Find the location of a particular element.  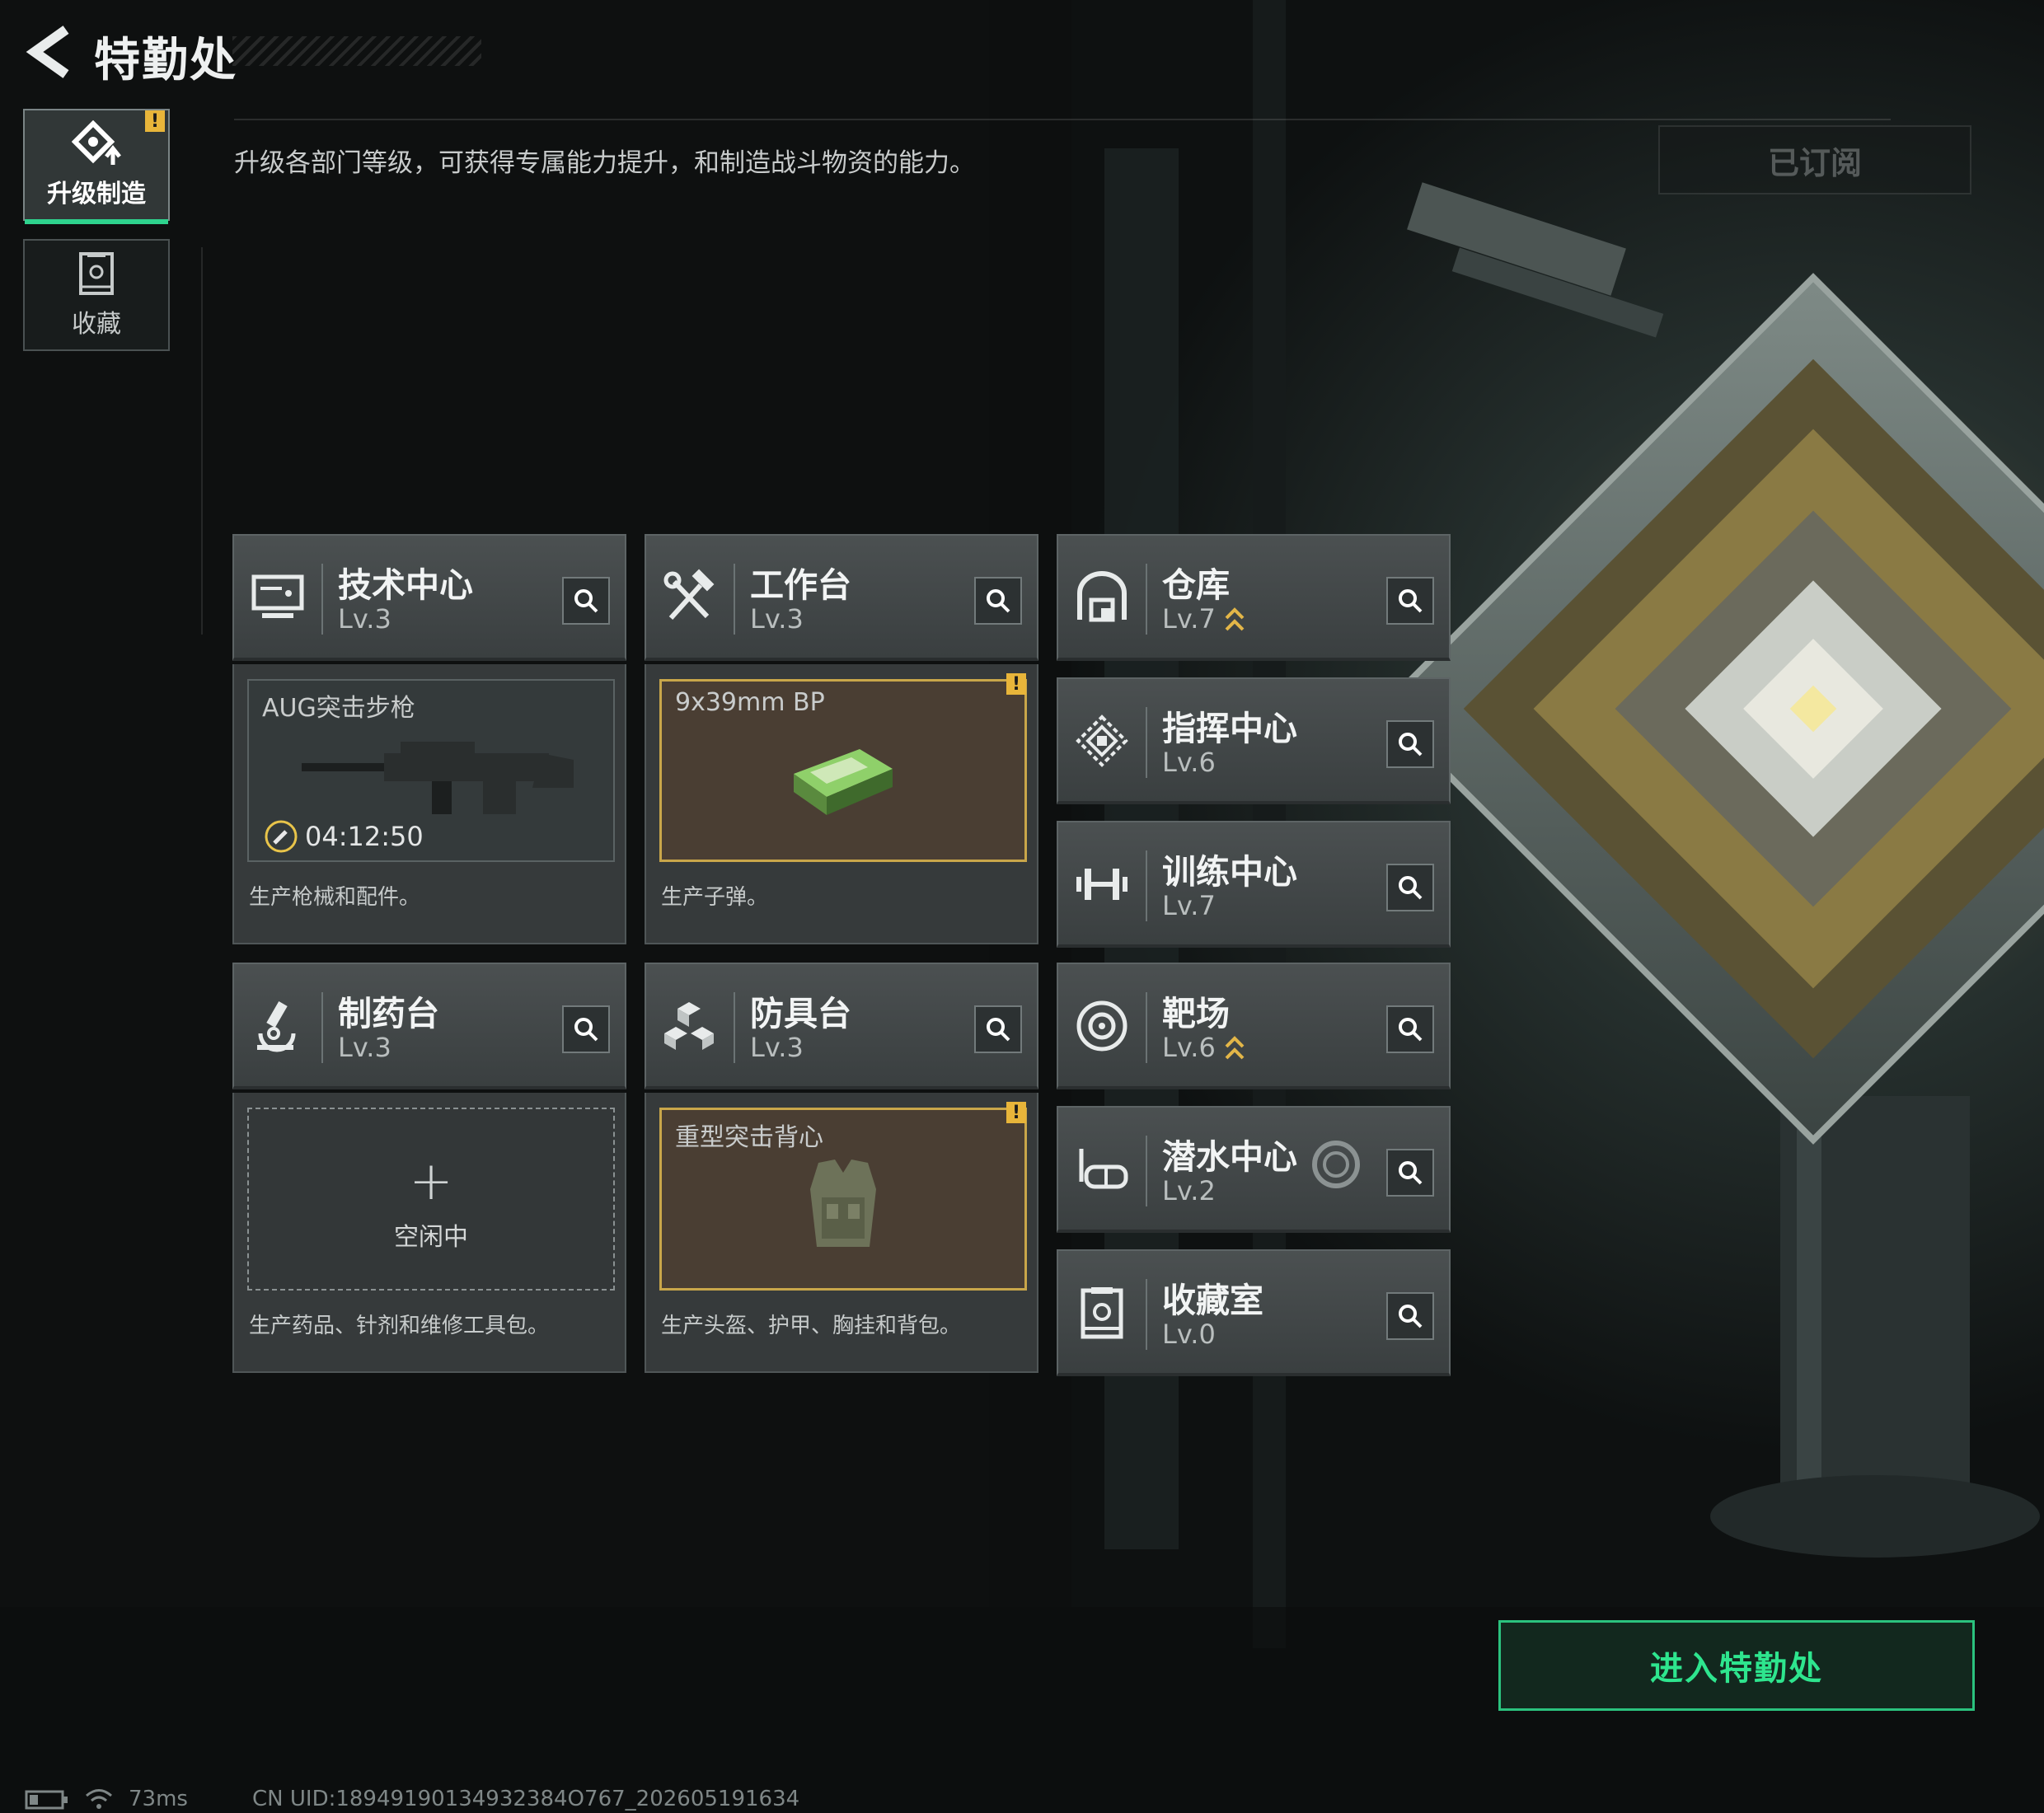

dept-level: Lv.0 is located at coordinates (1189, 1334).